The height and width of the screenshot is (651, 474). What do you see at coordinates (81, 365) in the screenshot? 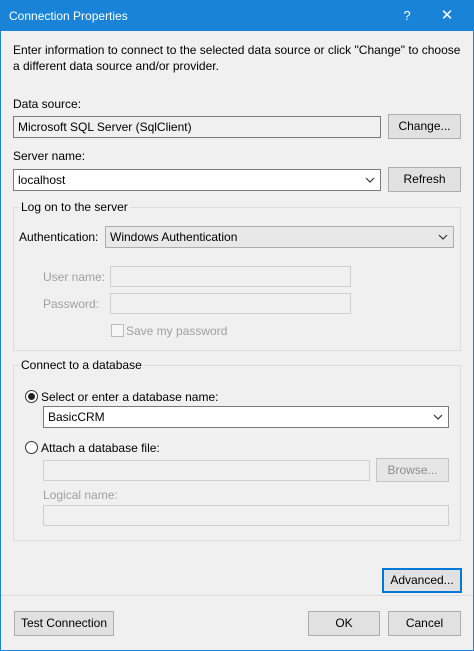
I see `database-group-title: Connect to a database` at bounding box center [81, 365].